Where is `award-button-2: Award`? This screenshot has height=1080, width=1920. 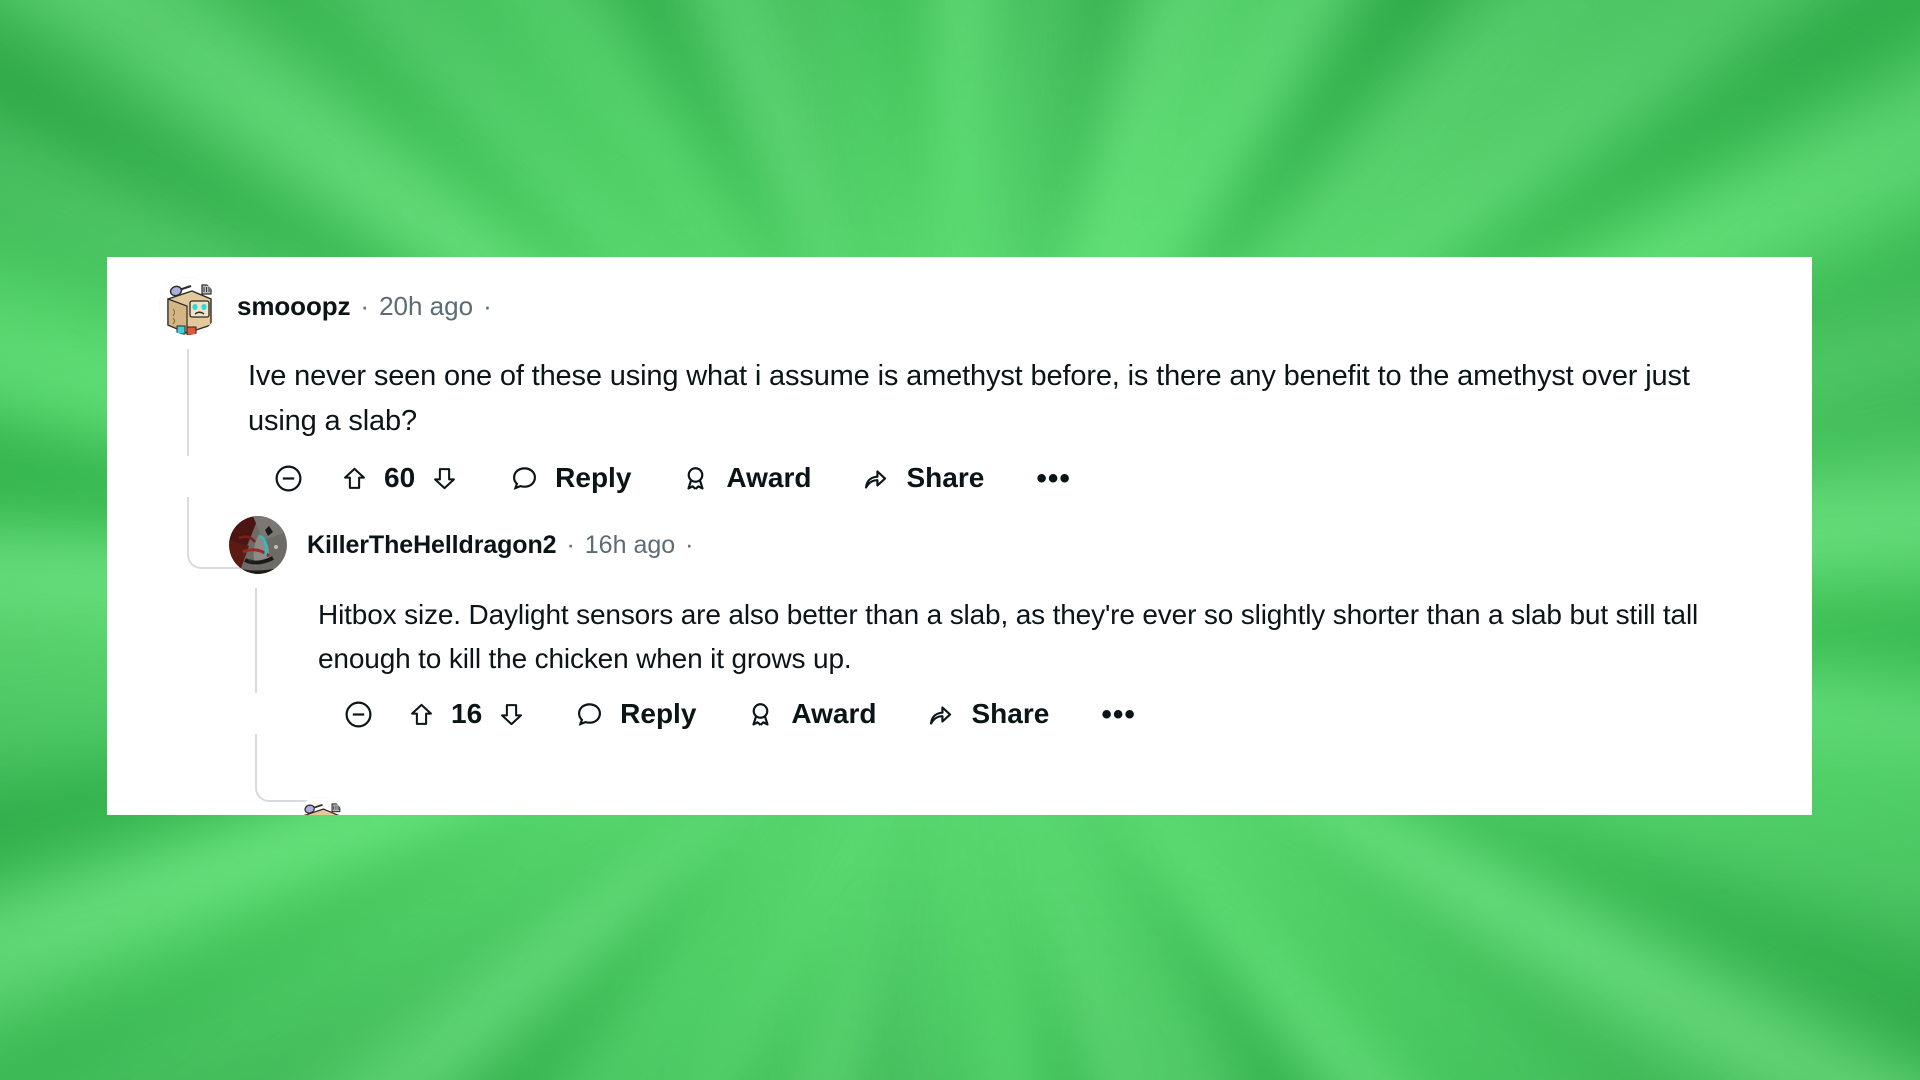
award-button-2: Award is located at coordinates (811, 714).